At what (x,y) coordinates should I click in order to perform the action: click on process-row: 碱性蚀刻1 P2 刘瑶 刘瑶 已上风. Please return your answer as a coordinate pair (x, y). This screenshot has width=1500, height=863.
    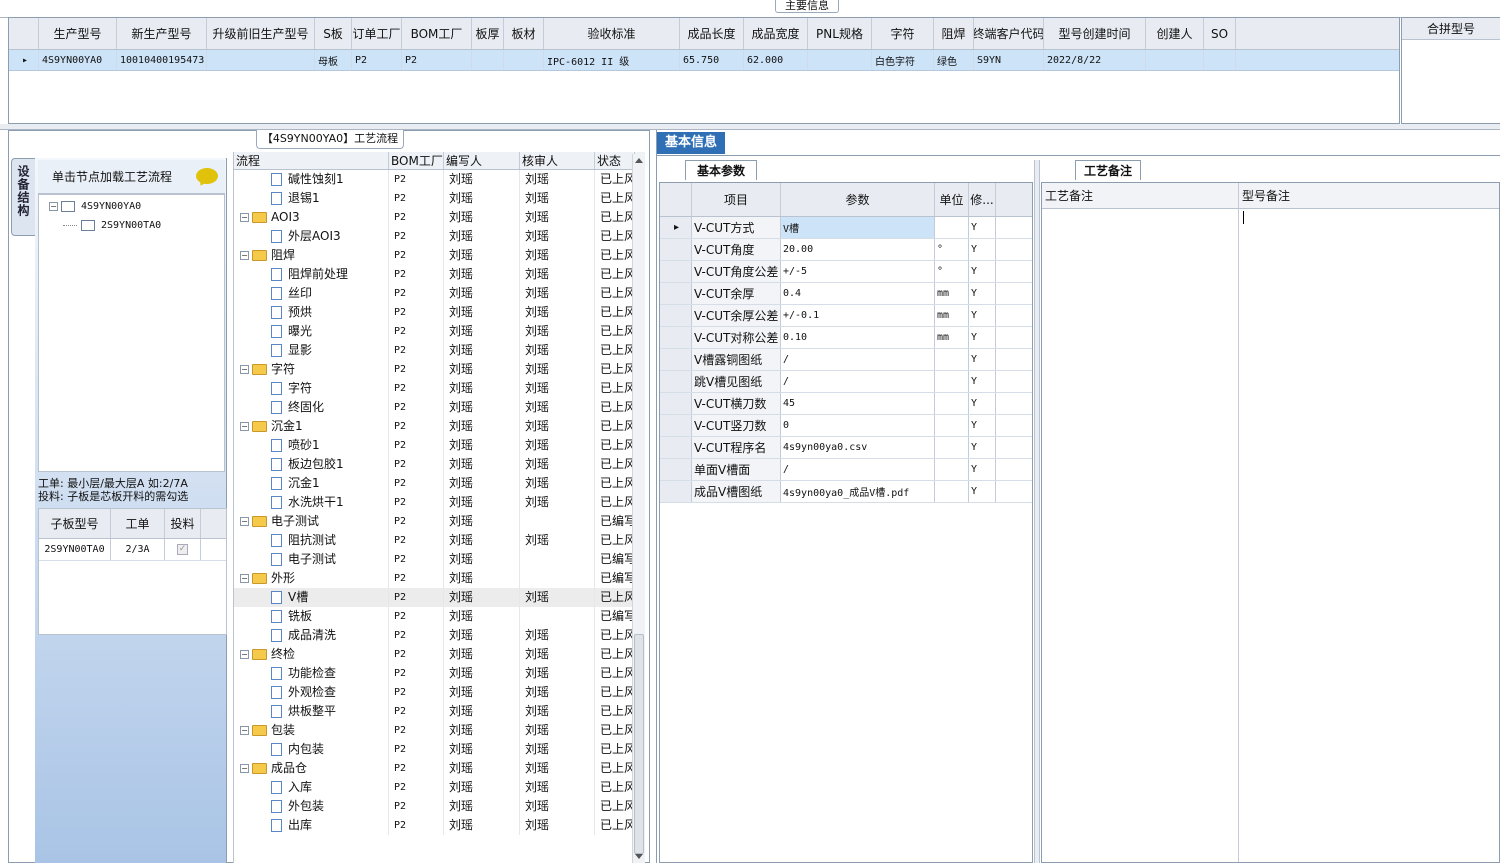
    Looking at the image, I should click on (439, 179).